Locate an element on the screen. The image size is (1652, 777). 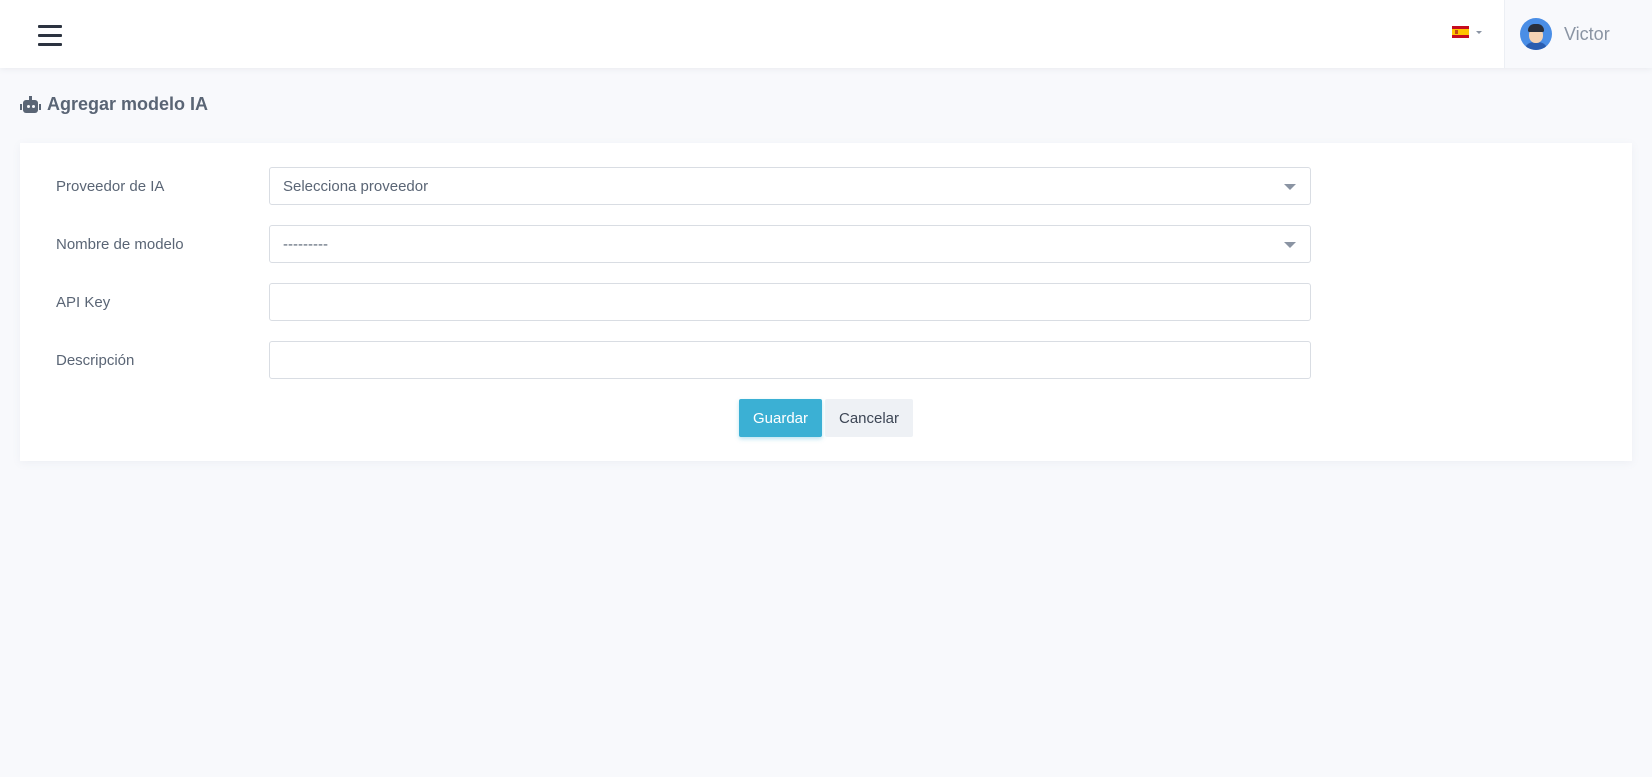
model-select-value: --------- is located at coordinates (305, 244).